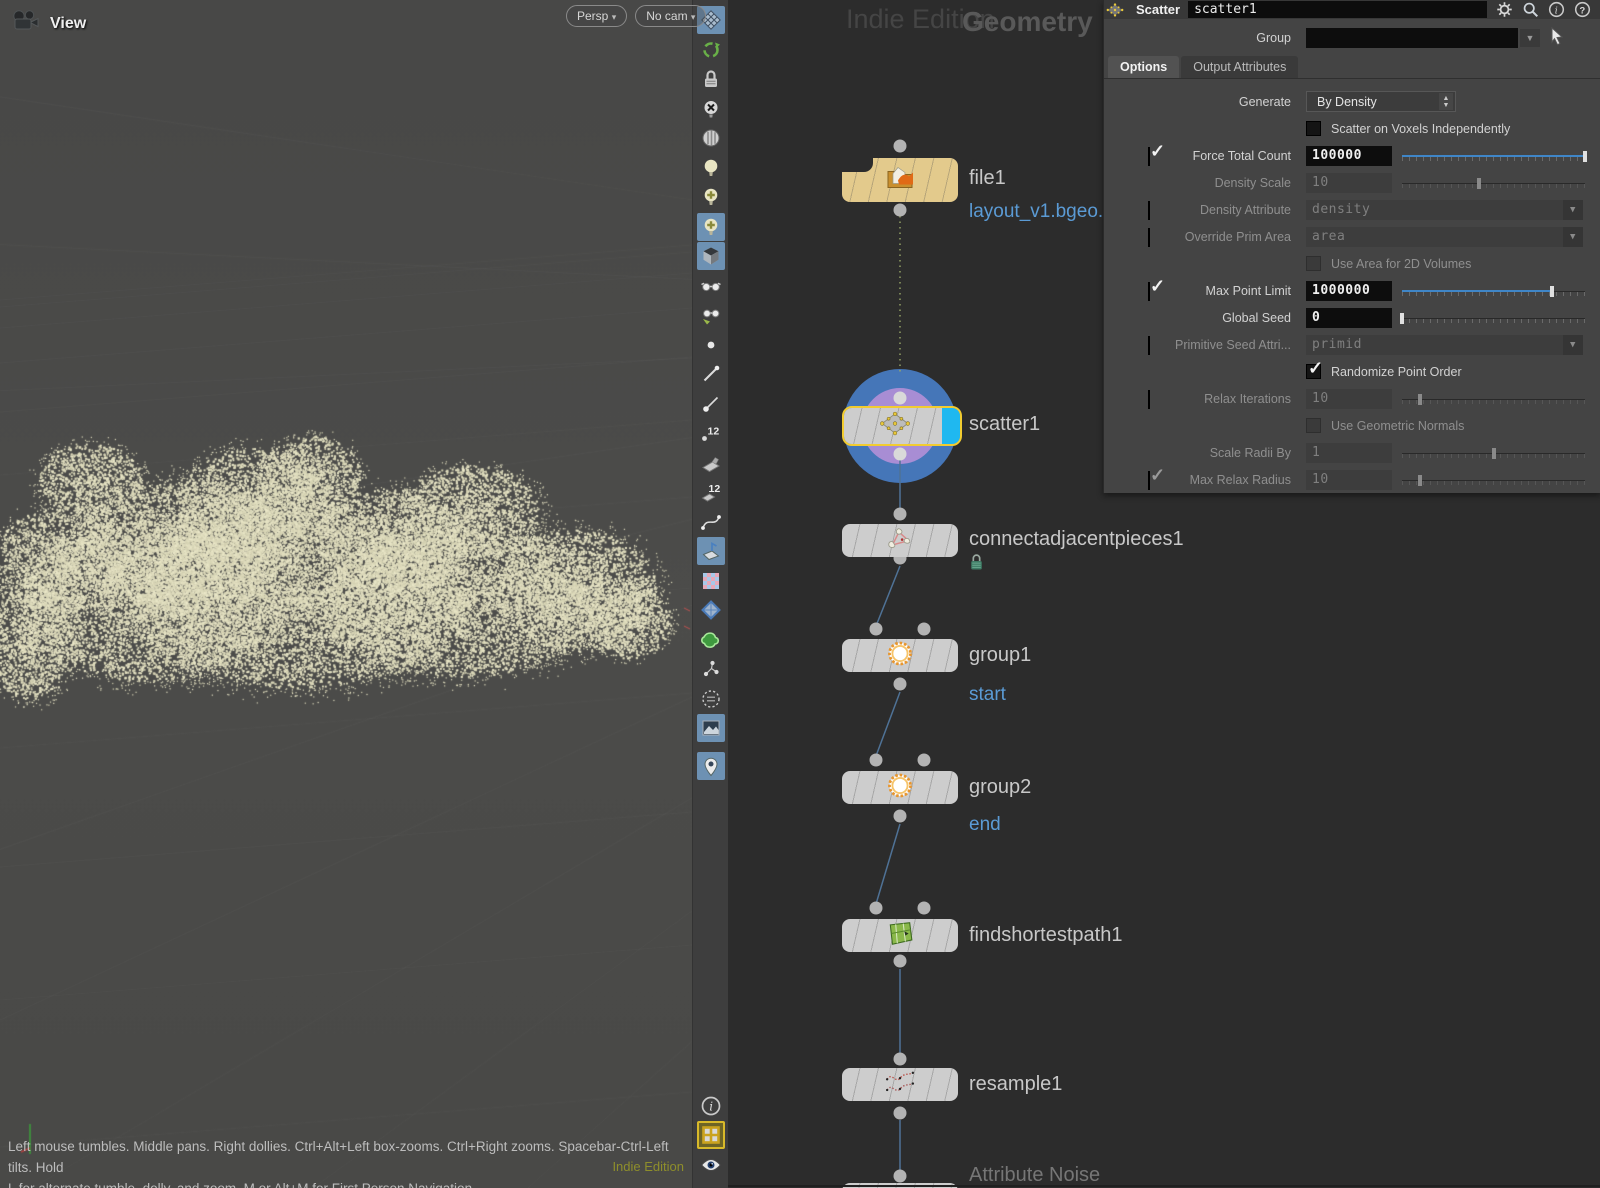 The width and height of the screenshot is (1600, 1188). What do you see at coordinates (1337, 9) in the screenshot?
I see `node-name-field` at bounding box center [1337, 9].